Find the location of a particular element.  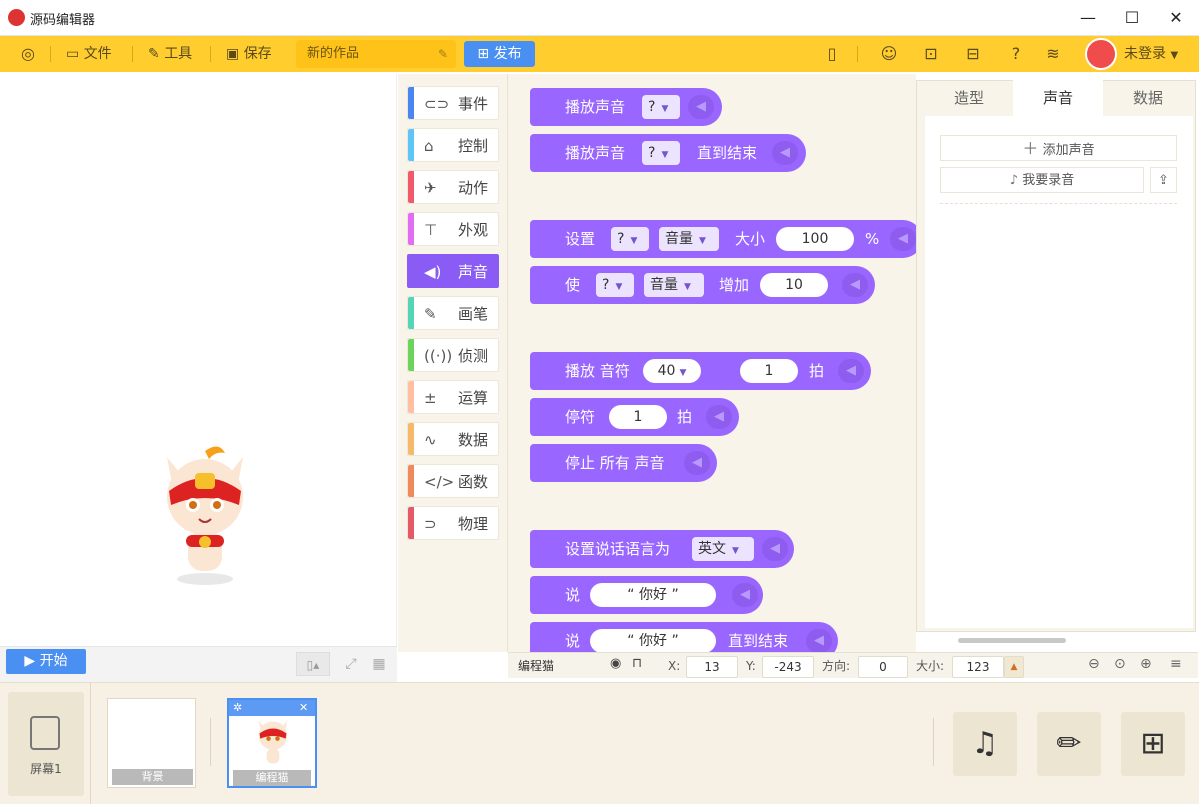

minimize-button: — is located at coordinates (1088, 18).